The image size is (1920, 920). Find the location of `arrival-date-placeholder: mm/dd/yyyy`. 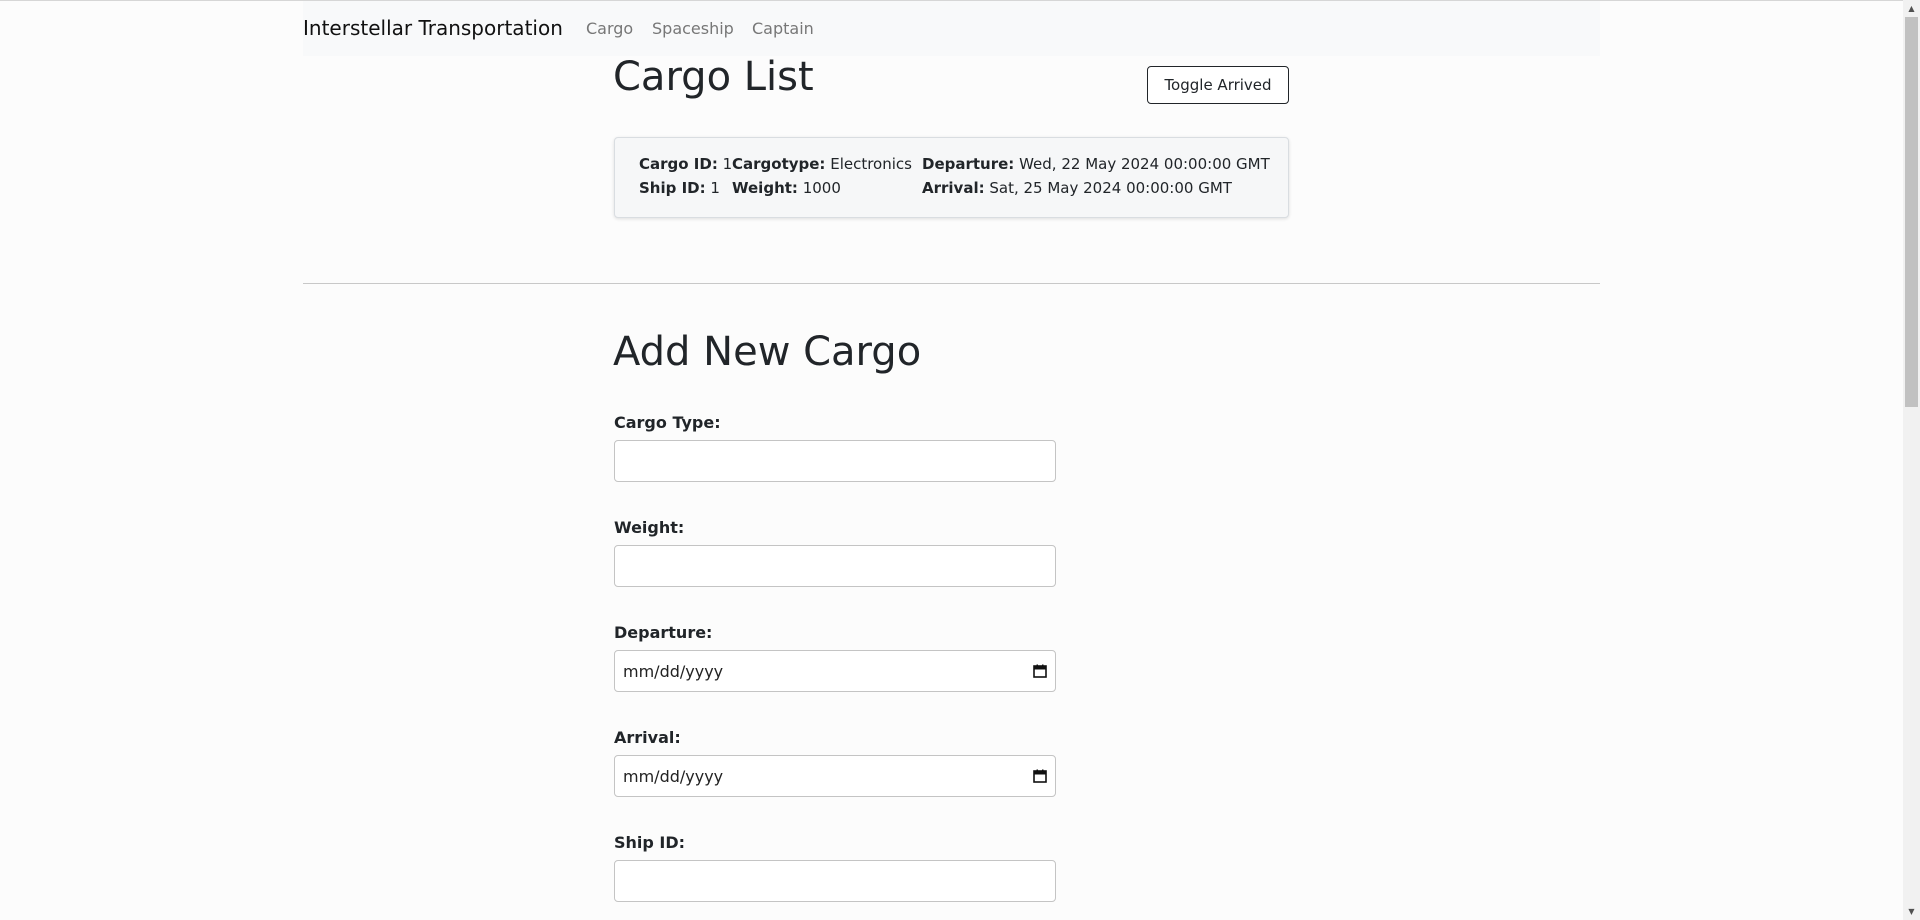

arrival-date-placeholder: mm/dd/yyyy is located at coordinates (673, 776).